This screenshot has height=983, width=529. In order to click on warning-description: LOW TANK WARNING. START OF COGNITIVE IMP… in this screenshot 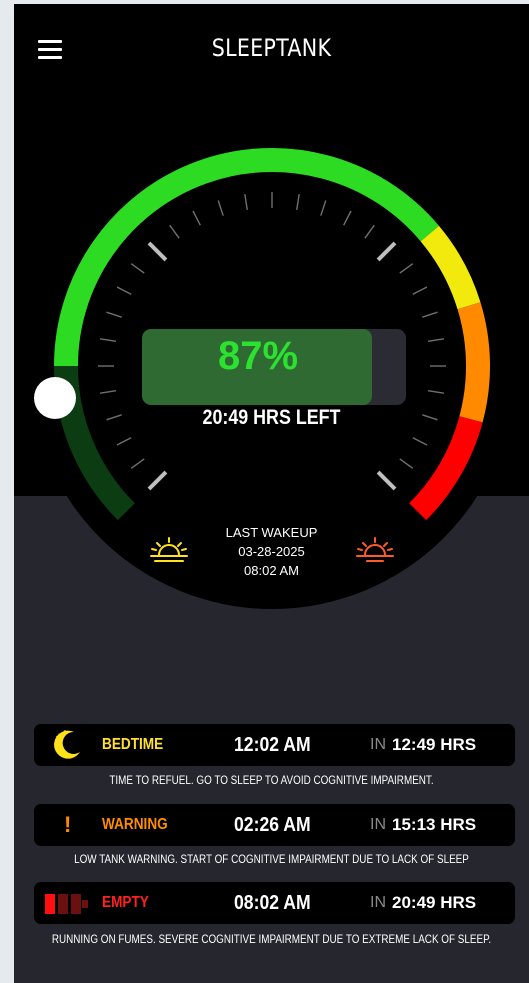, I will do `click(271, 860)`.